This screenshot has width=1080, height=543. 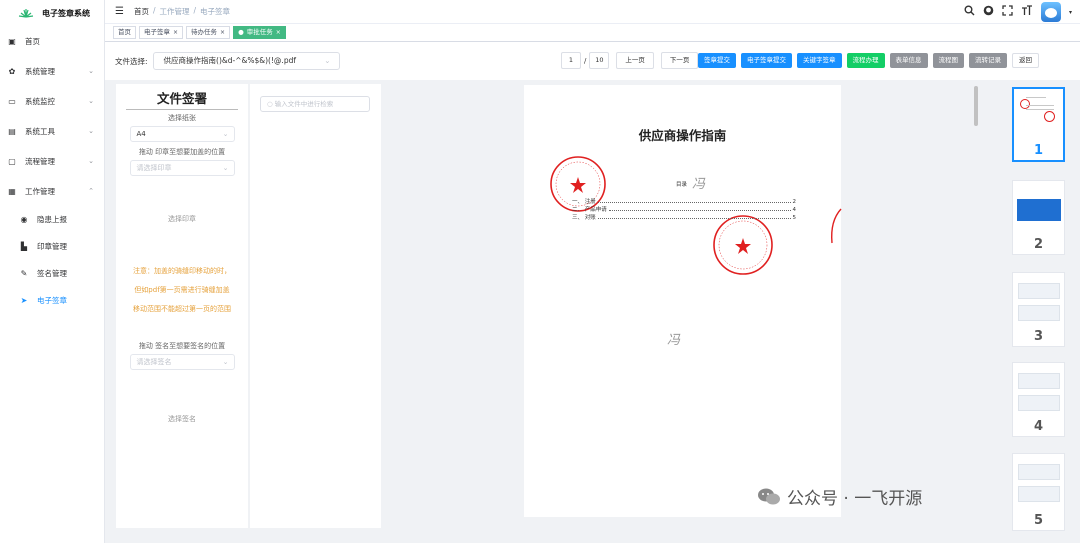 I want to click on action-buttons: 签章提交 电子签章提交 关键字签章 流程办理 表单信息 流程图 流转记录 返回, so click(x=868, y=60).